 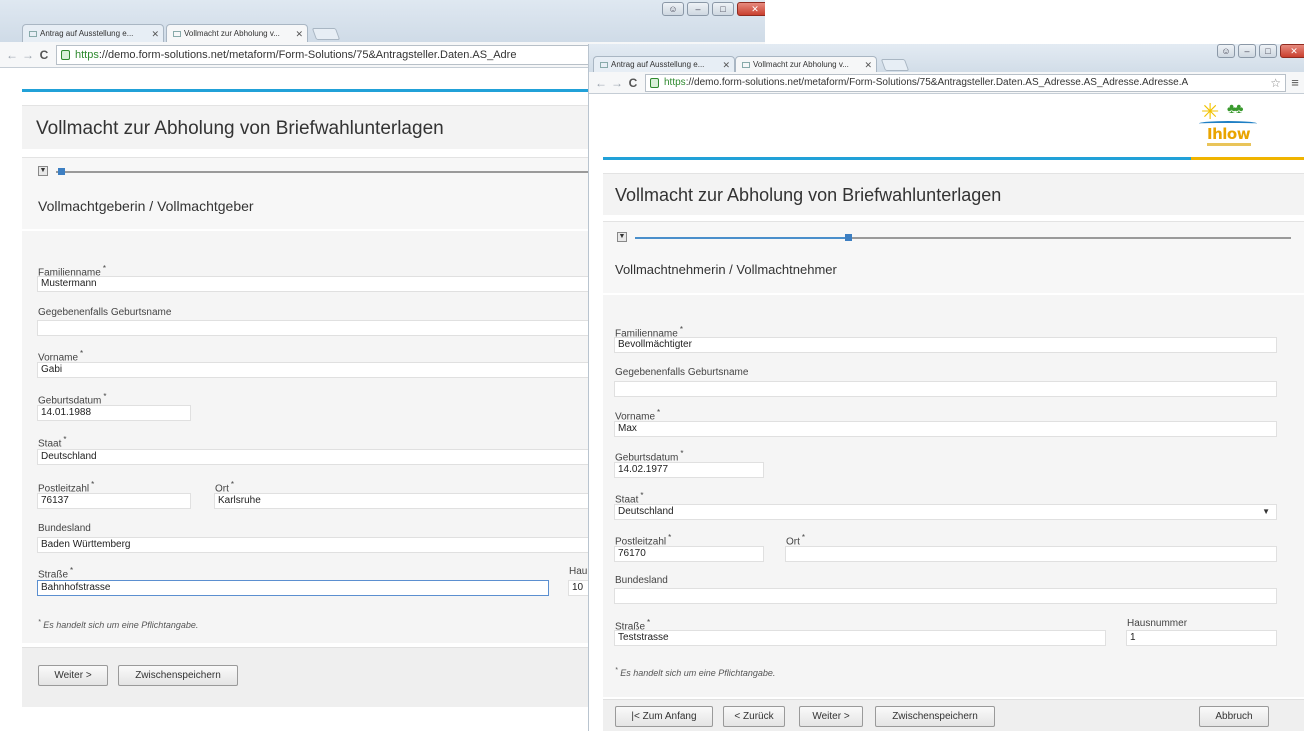 I want to click on hausnummer-label: Hau, so click(x=578, y=571).